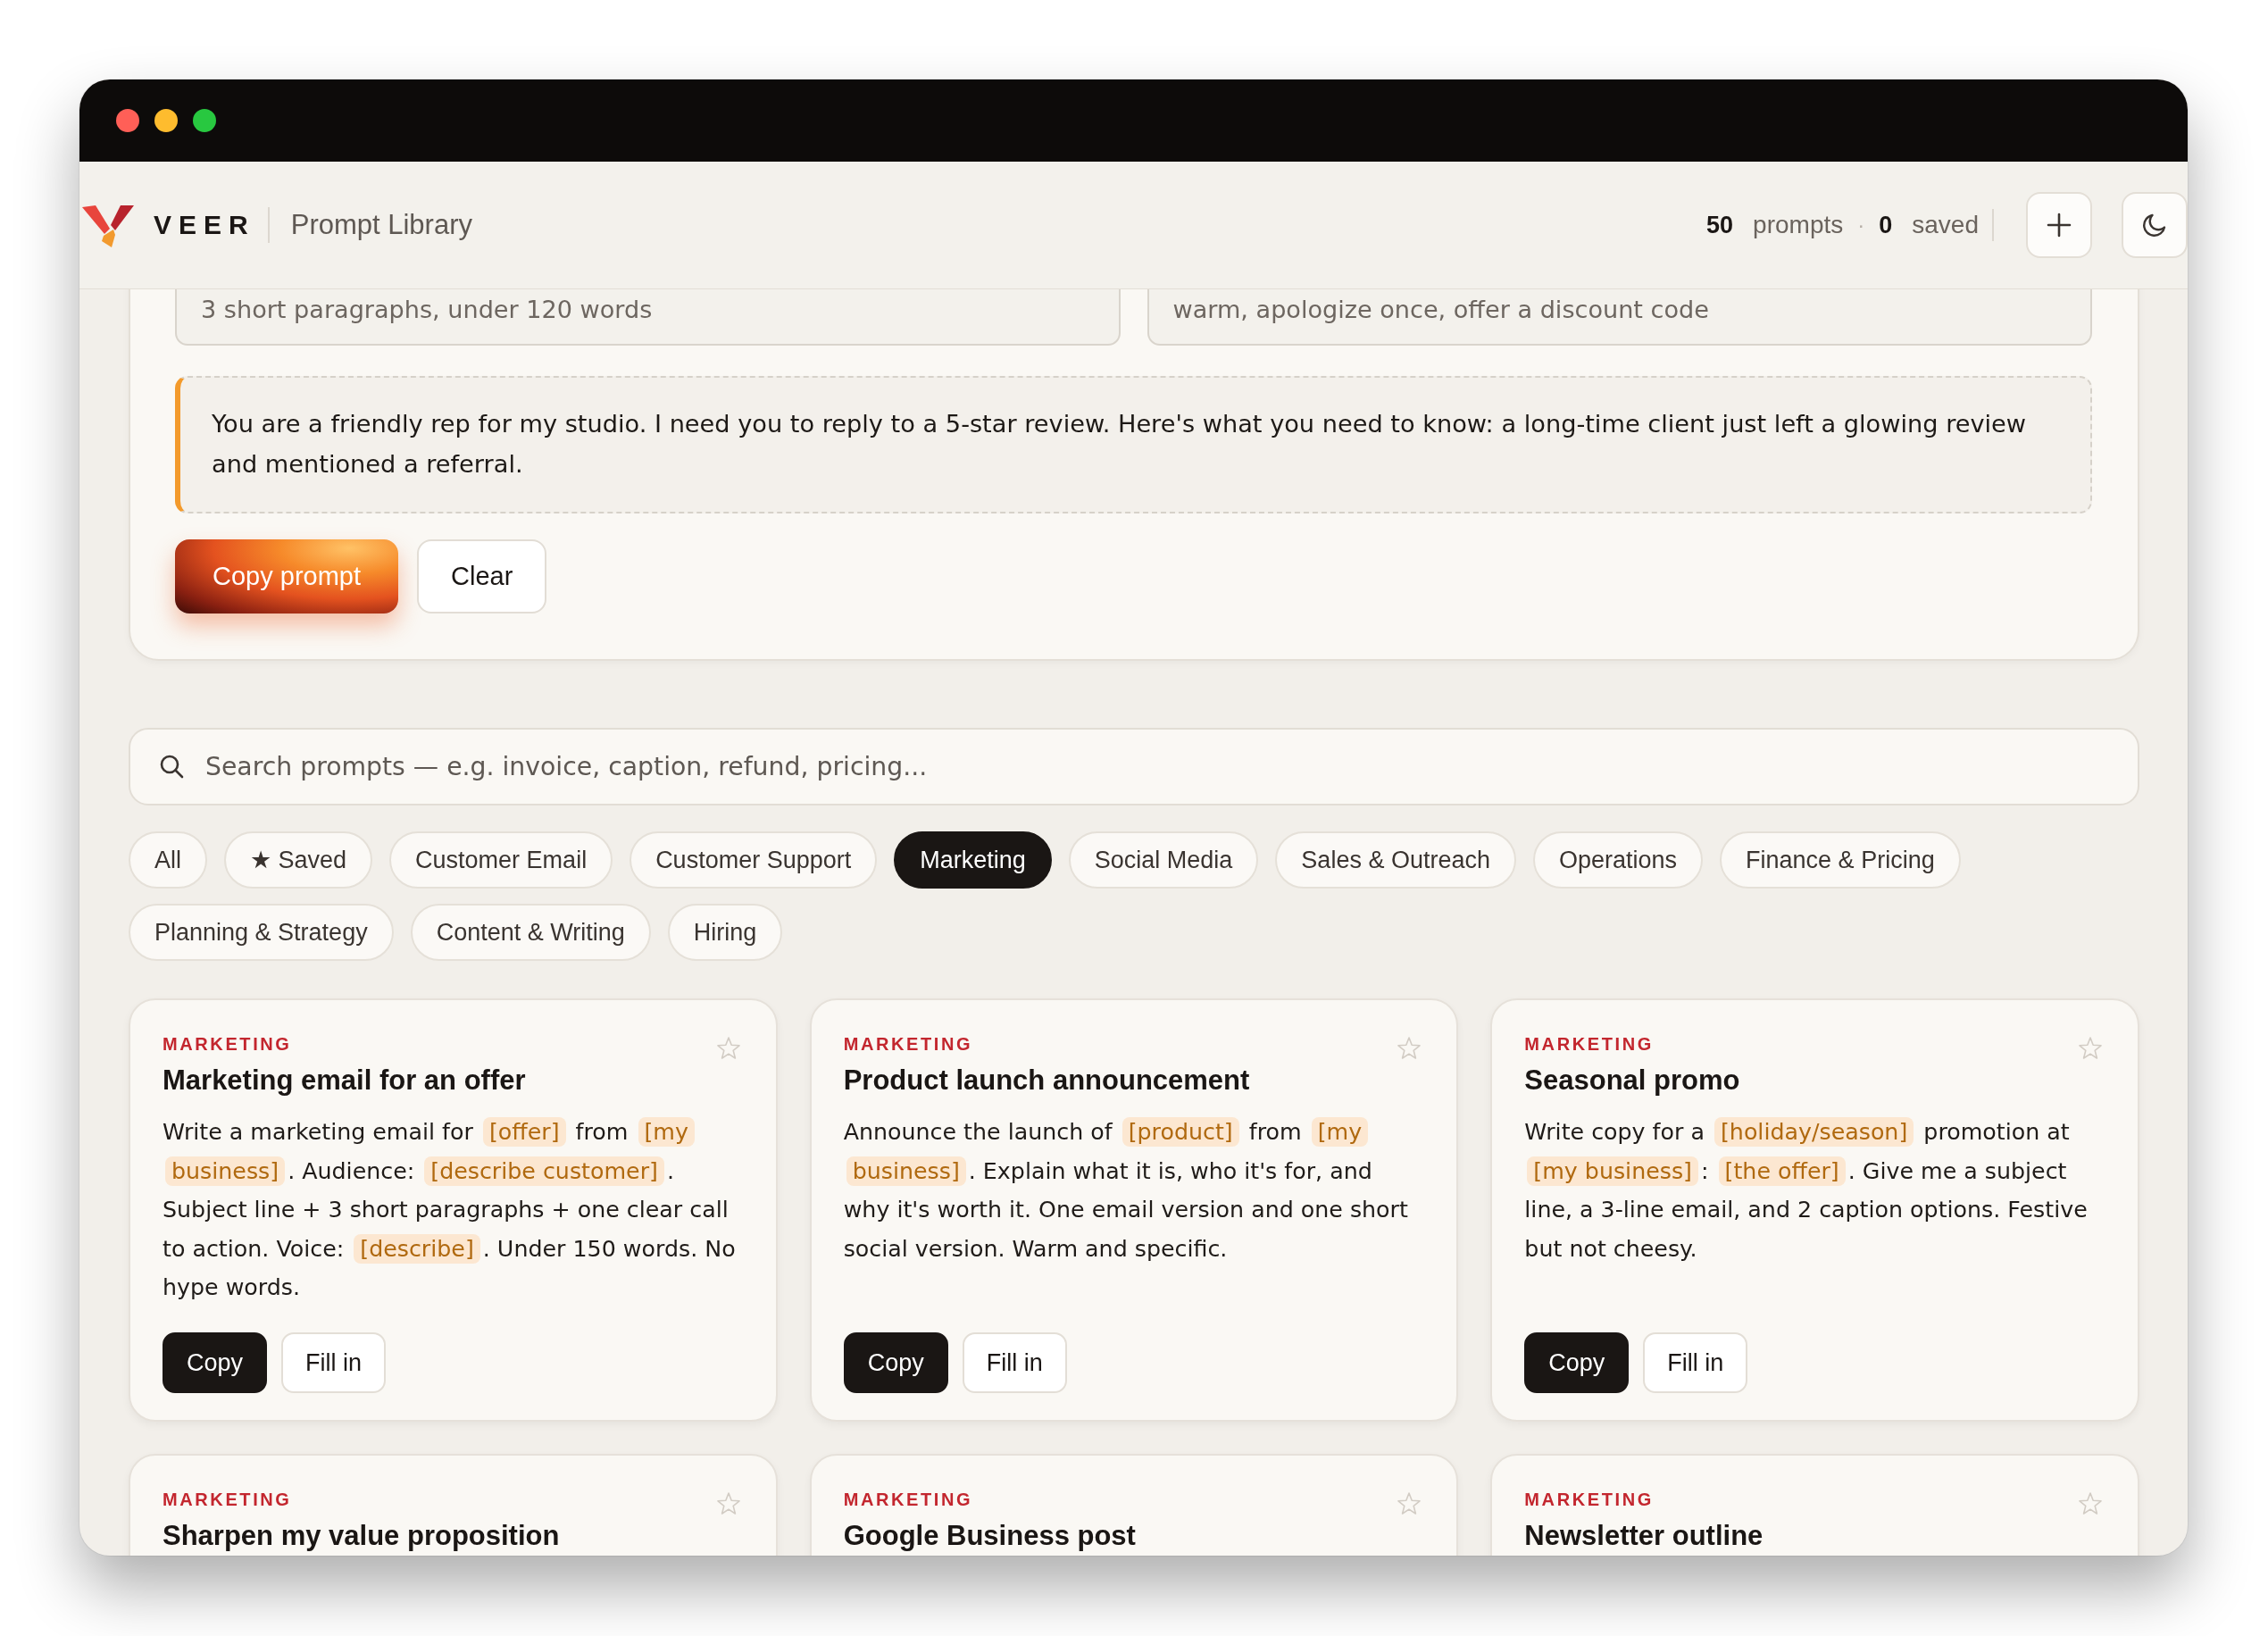 This screenshot has width=2268, height=1636. Describe the element at coordinates (204, 225) in the screenshot. I see `brand-wordmark: VEER` at that location.